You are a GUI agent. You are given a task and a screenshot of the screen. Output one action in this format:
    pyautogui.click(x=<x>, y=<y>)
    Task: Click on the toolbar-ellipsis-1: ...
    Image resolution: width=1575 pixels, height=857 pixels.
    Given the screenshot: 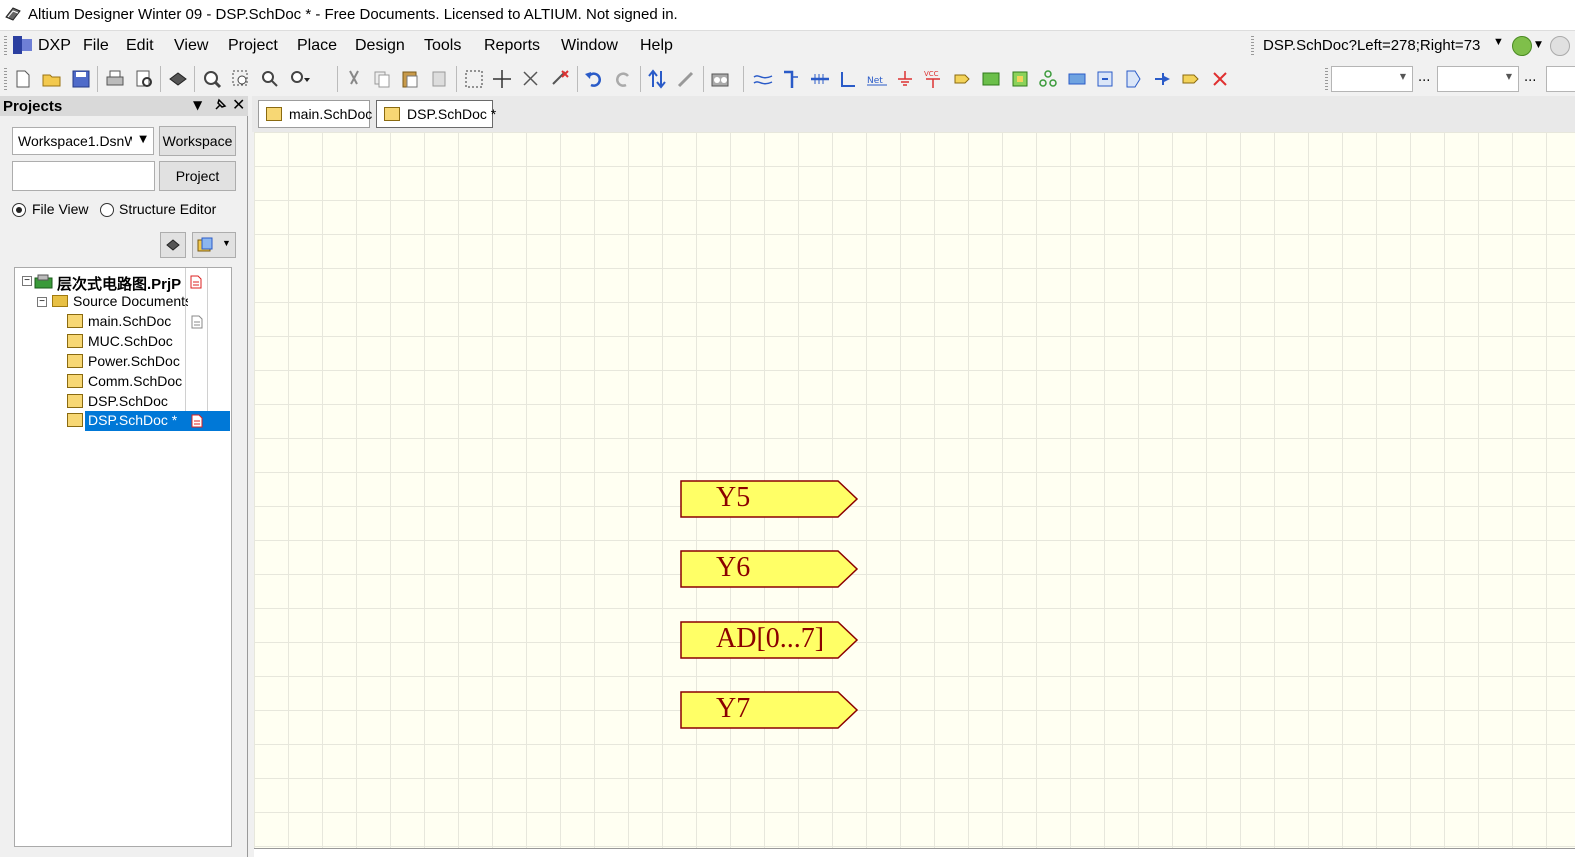 What is the action you would take?
    pyautogui.click(x=1424, y=77)
    